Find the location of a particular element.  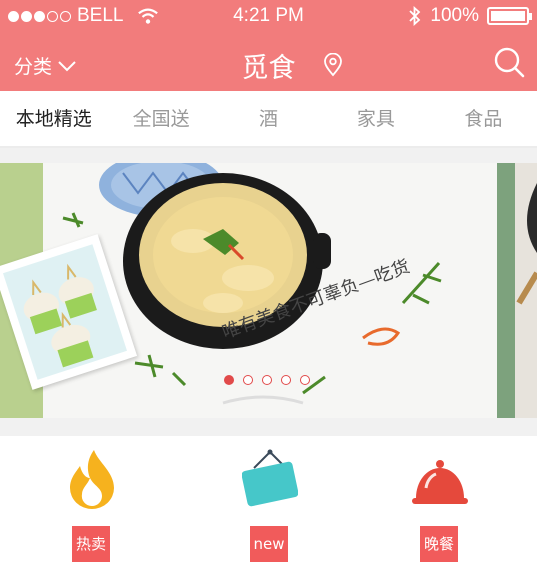

search-icon is located at coordinates (509, 62).